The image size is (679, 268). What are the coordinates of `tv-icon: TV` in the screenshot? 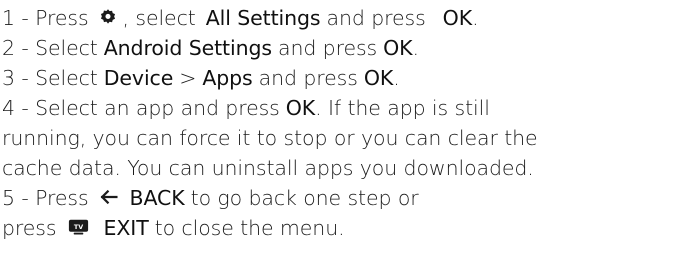 It's located at (79, 227).